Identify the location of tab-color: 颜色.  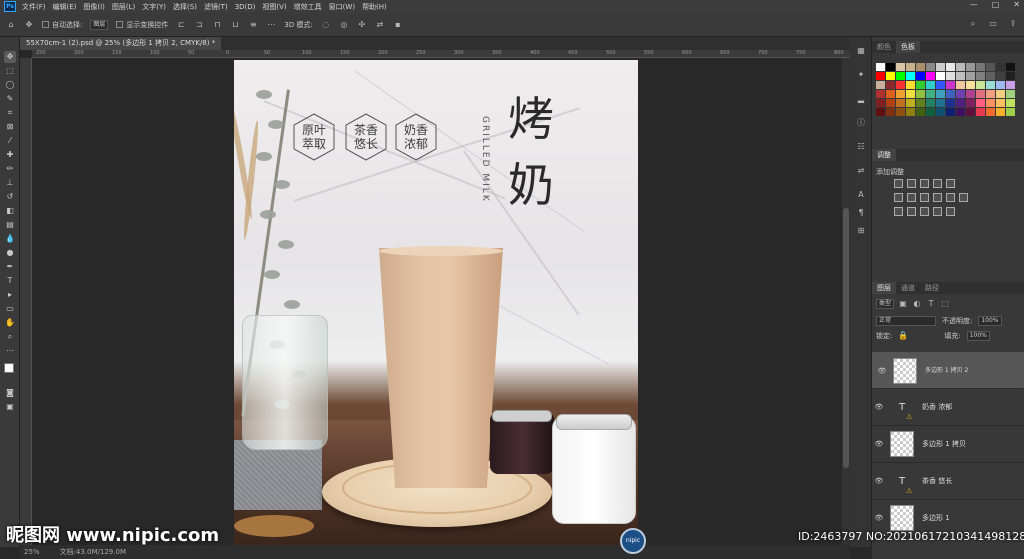
(884, 47).